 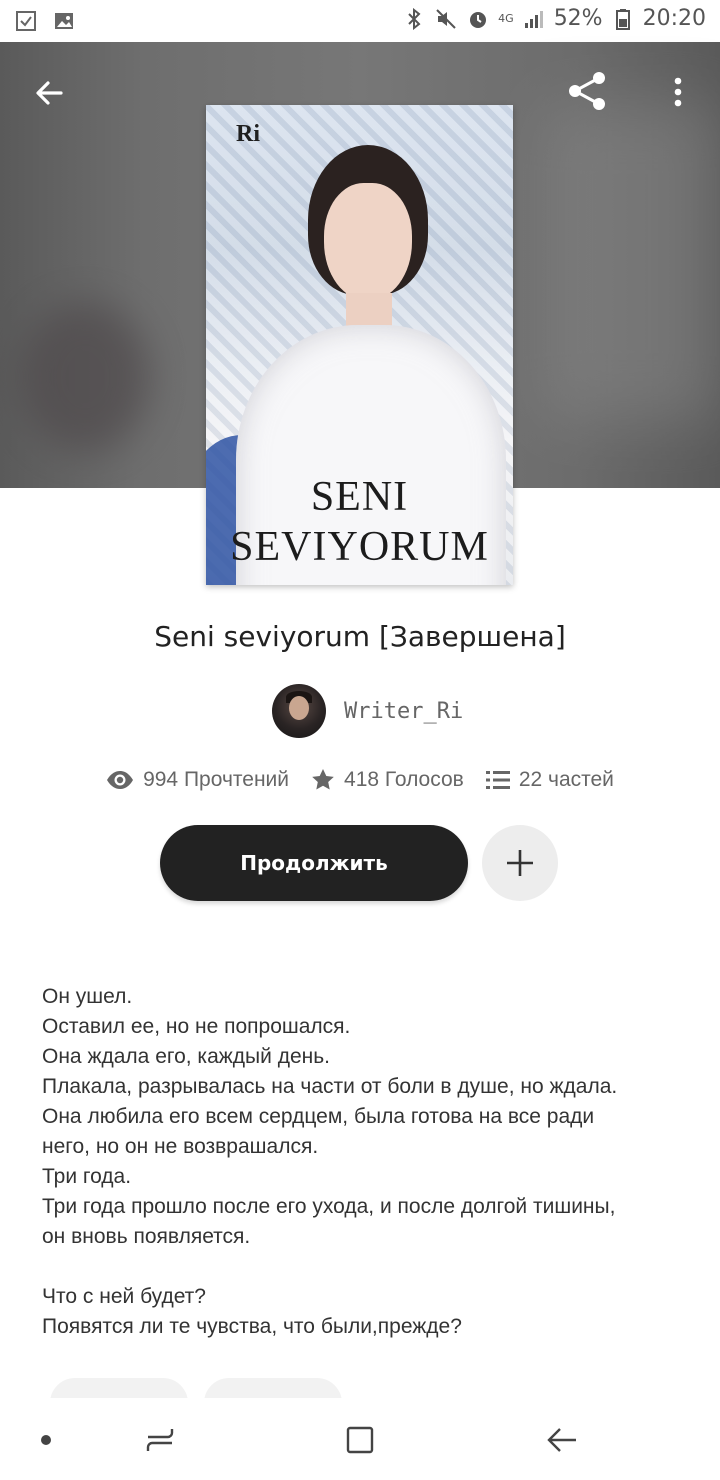 I want to click on description-line: Оставил ее, но не попрошался., so click(x=196, y=1026).